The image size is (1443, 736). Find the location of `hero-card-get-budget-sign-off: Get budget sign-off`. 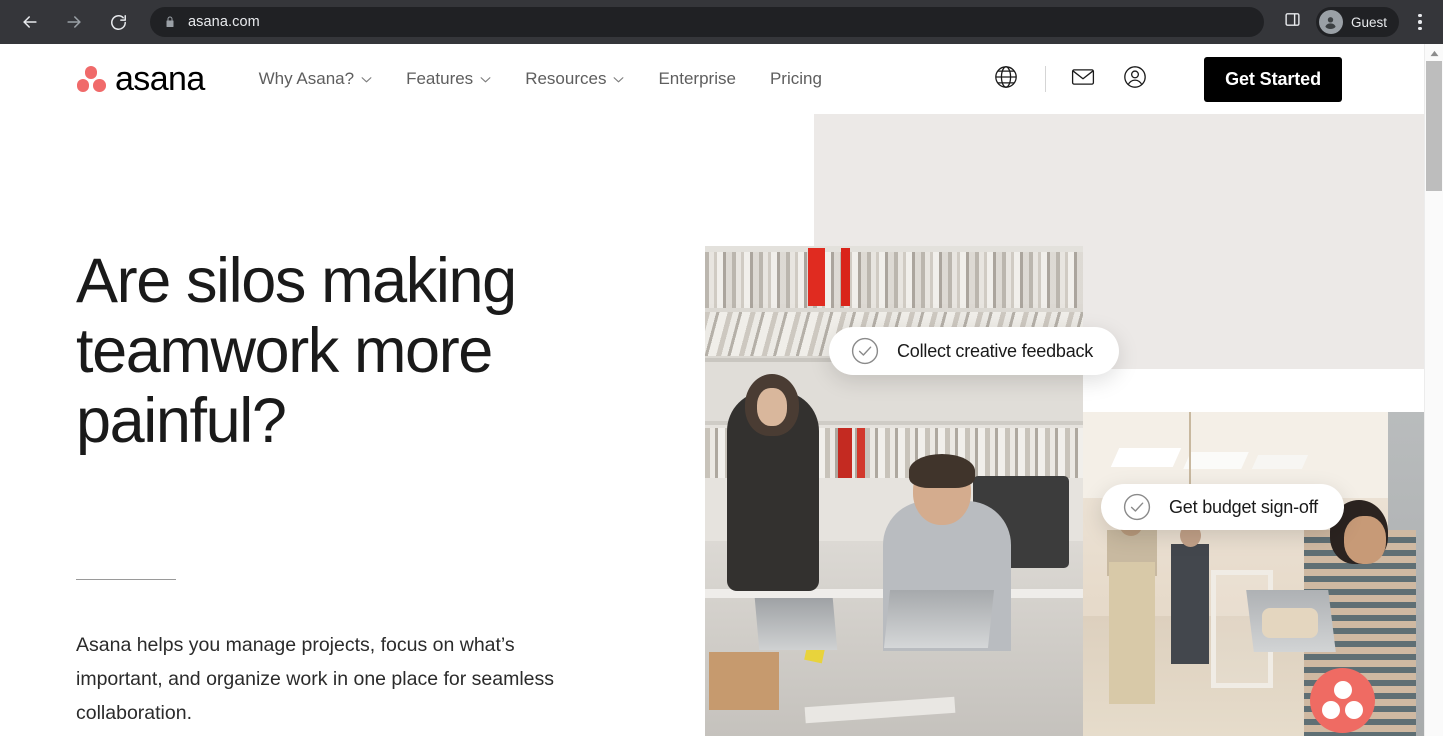

hero-card-get-budget-sign-off: Get budget sign-off is located at coordinates (1222, 507).